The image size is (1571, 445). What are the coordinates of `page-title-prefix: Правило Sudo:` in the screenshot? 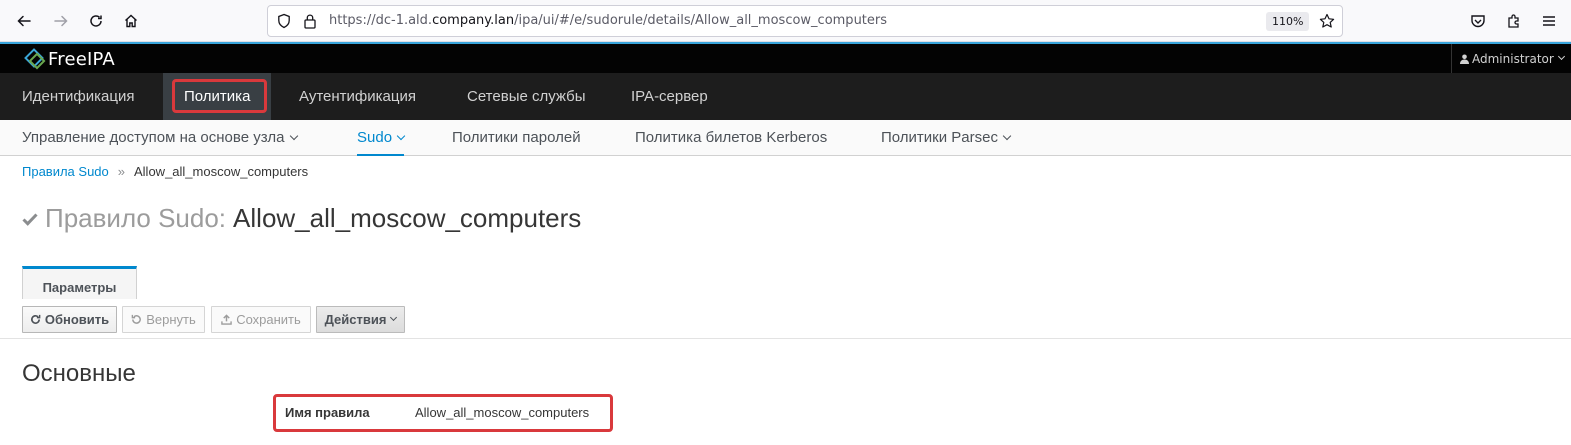 It's located at (136, 218).